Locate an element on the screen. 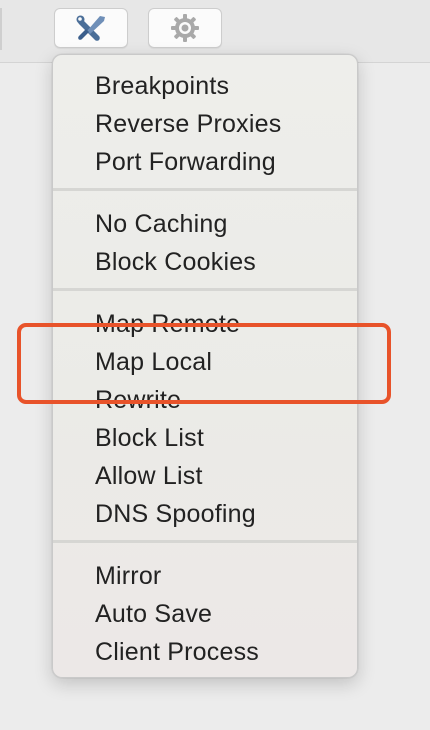 Image resolution: width=430 pixels, height=730 pixels. menu-item-mirror: Mirror is located at coordinates (128, 576).